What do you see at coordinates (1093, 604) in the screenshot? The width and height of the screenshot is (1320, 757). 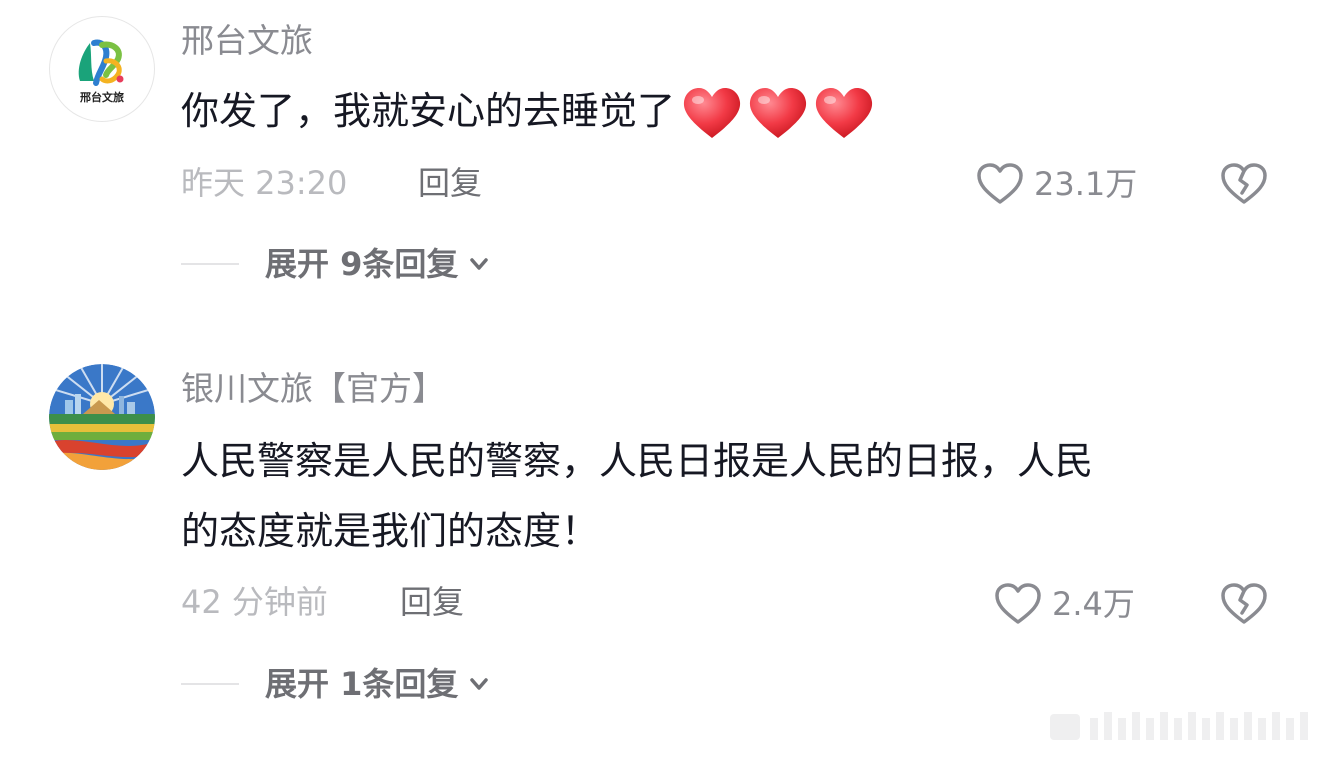 I see `like-count: 2.4万` at bounding box center [1093, 604].